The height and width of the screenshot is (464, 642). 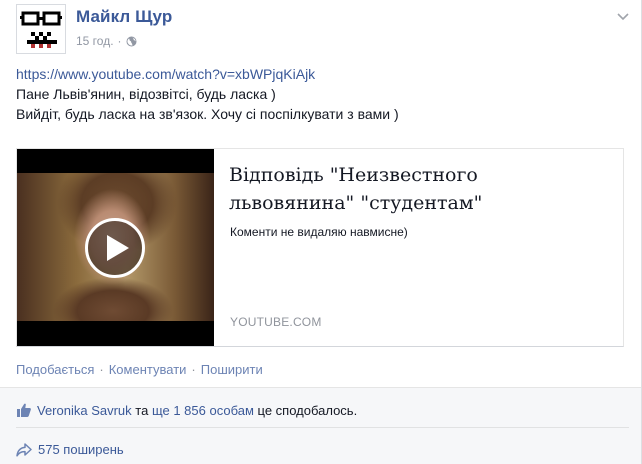 What do you see at coordinates (81, 449) in the screenshot?
I see `shares-count: 575 поширень` at bounding box center [81, 449].